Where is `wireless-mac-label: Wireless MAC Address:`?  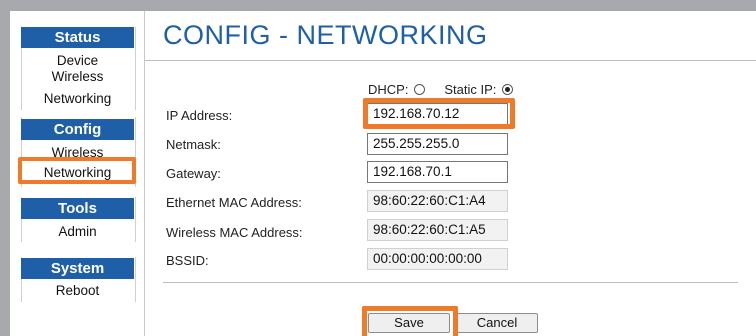
wireless-mac-label: Wireless MAC Address: is located at coordinates (234, 232).